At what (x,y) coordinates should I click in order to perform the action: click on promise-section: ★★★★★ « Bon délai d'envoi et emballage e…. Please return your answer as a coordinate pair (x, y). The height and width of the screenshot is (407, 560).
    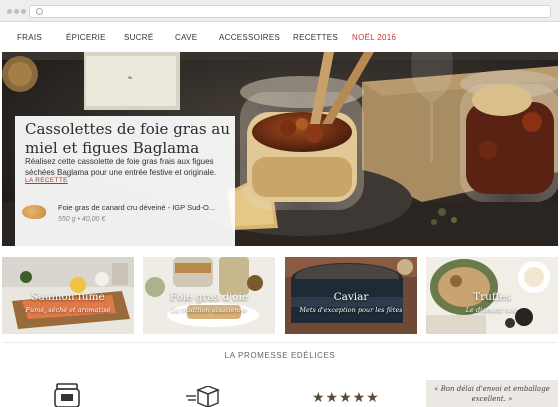
    Looking at the image, I should click on (280, 389).